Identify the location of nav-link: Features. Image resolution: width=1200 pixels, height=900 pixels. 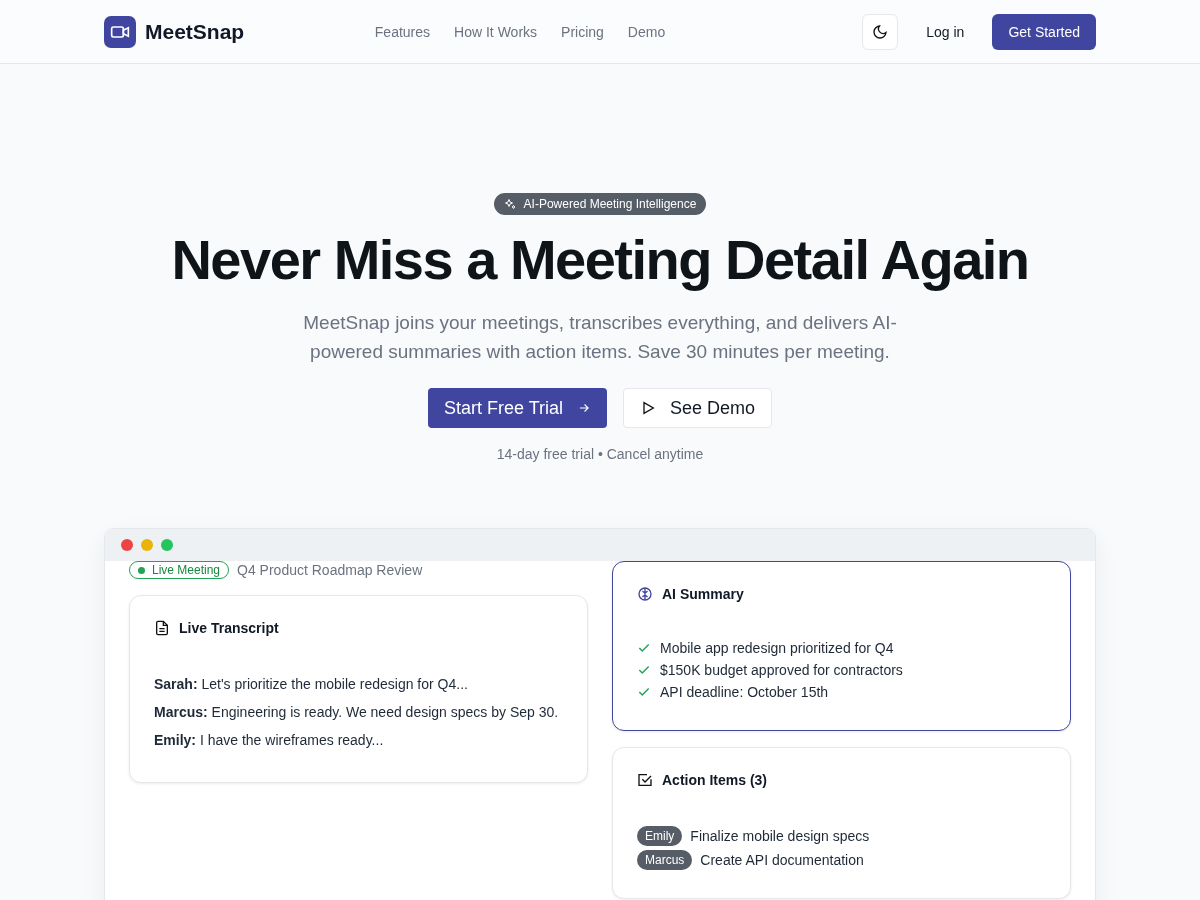
(402, 31).